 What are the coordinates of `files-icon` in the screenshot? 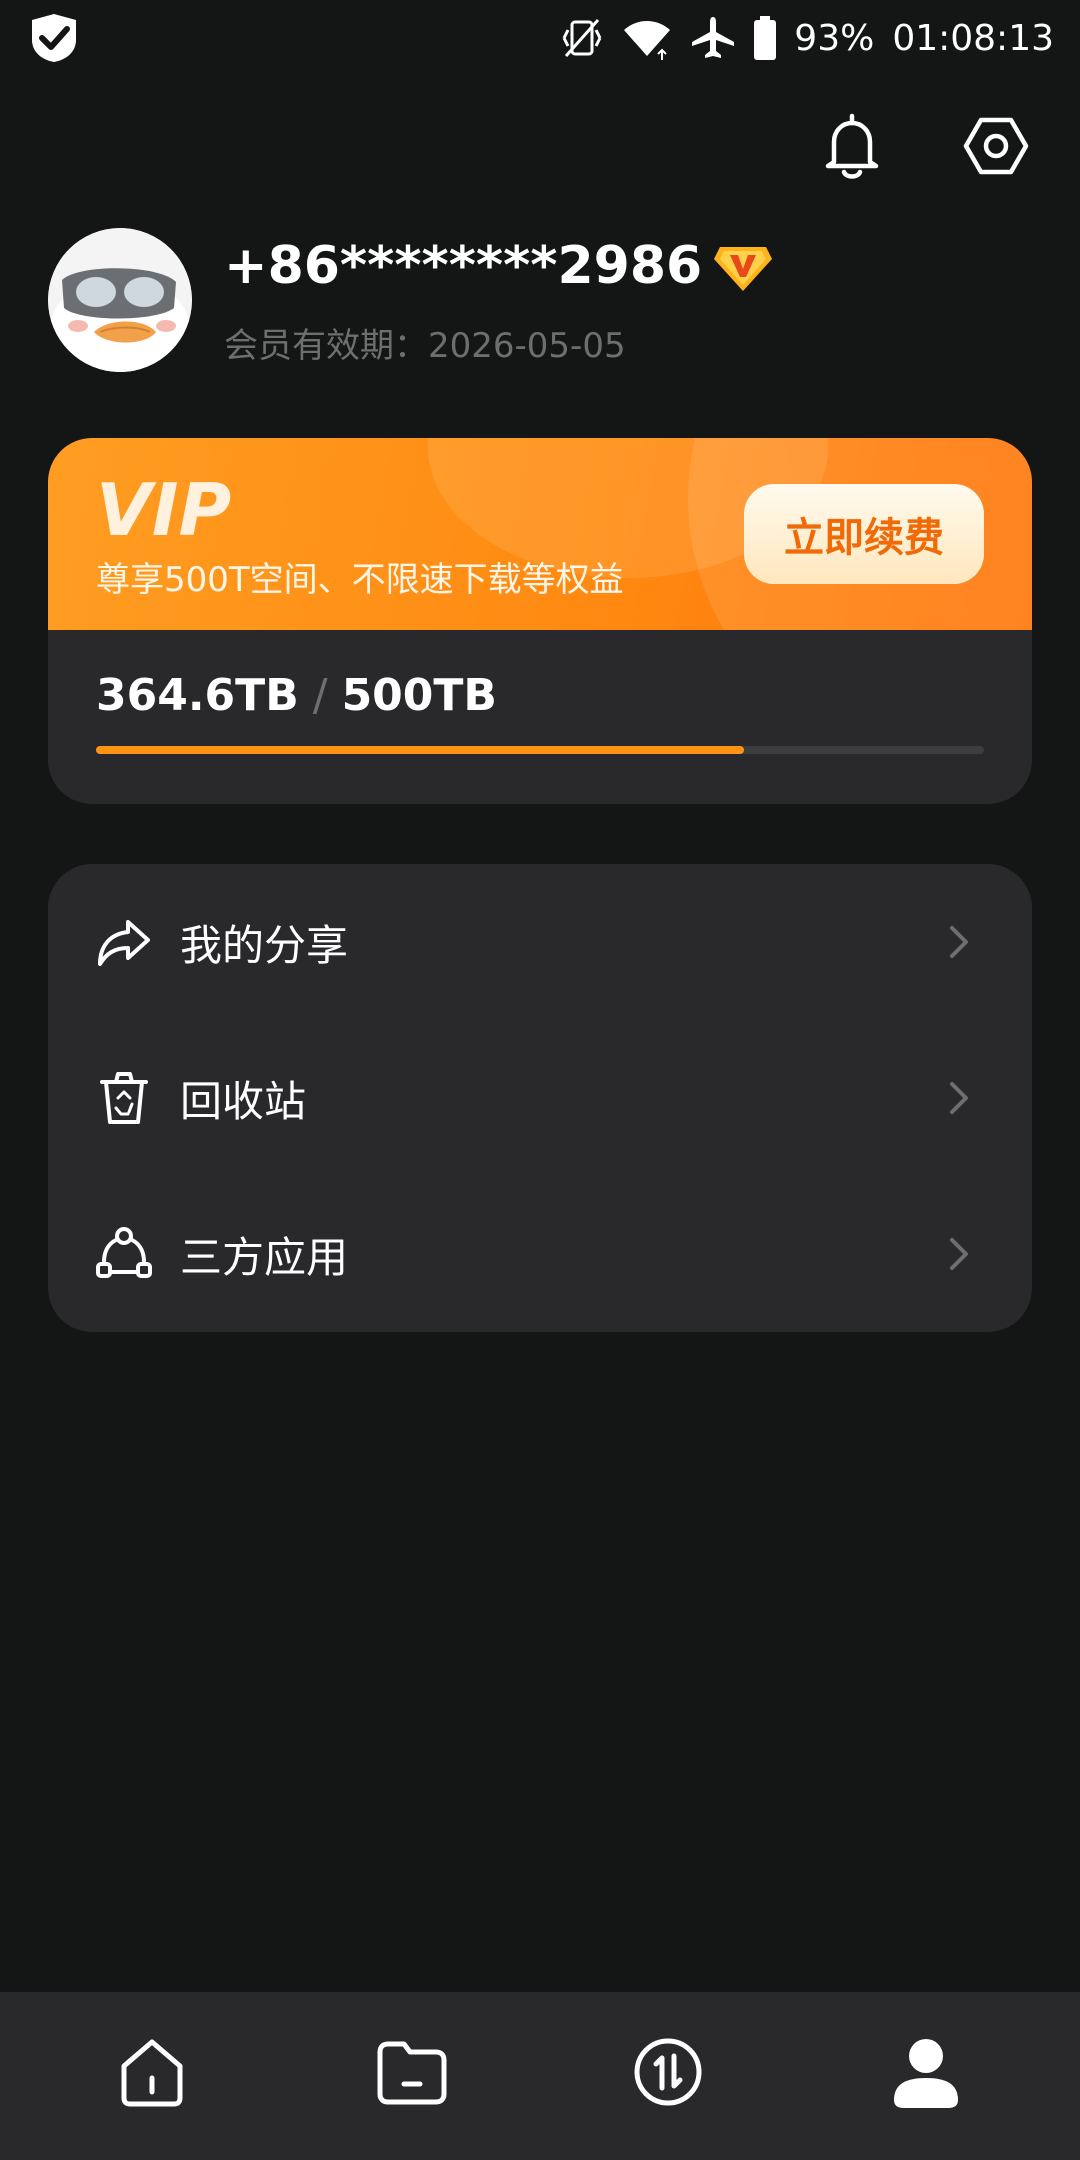 It's located at (412, 2072).